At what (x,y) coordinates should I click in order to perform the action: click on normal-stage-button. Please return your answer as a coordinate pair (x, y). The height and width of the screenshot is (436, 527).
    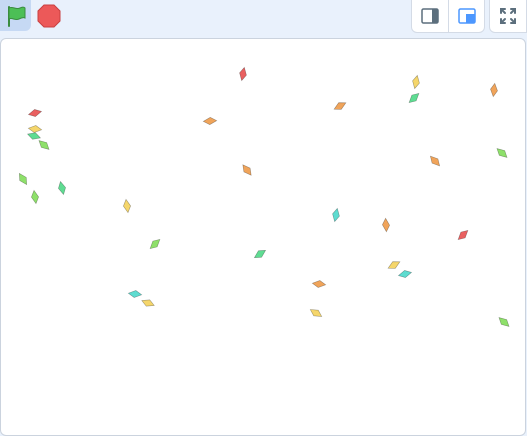
    Looking at the image, I should click on (466, 16).